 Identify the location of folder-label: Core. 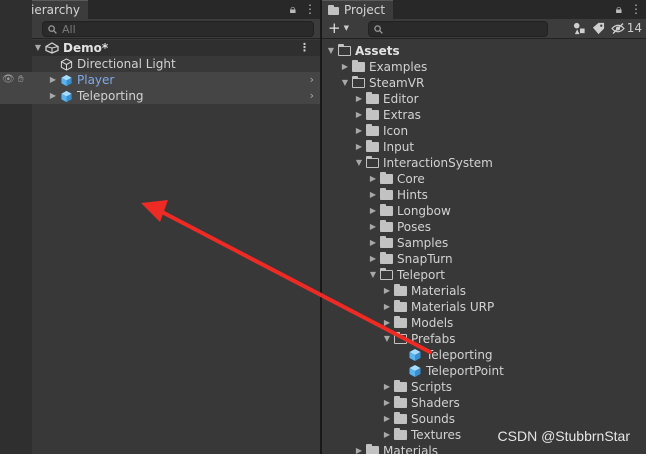
(411, 179).